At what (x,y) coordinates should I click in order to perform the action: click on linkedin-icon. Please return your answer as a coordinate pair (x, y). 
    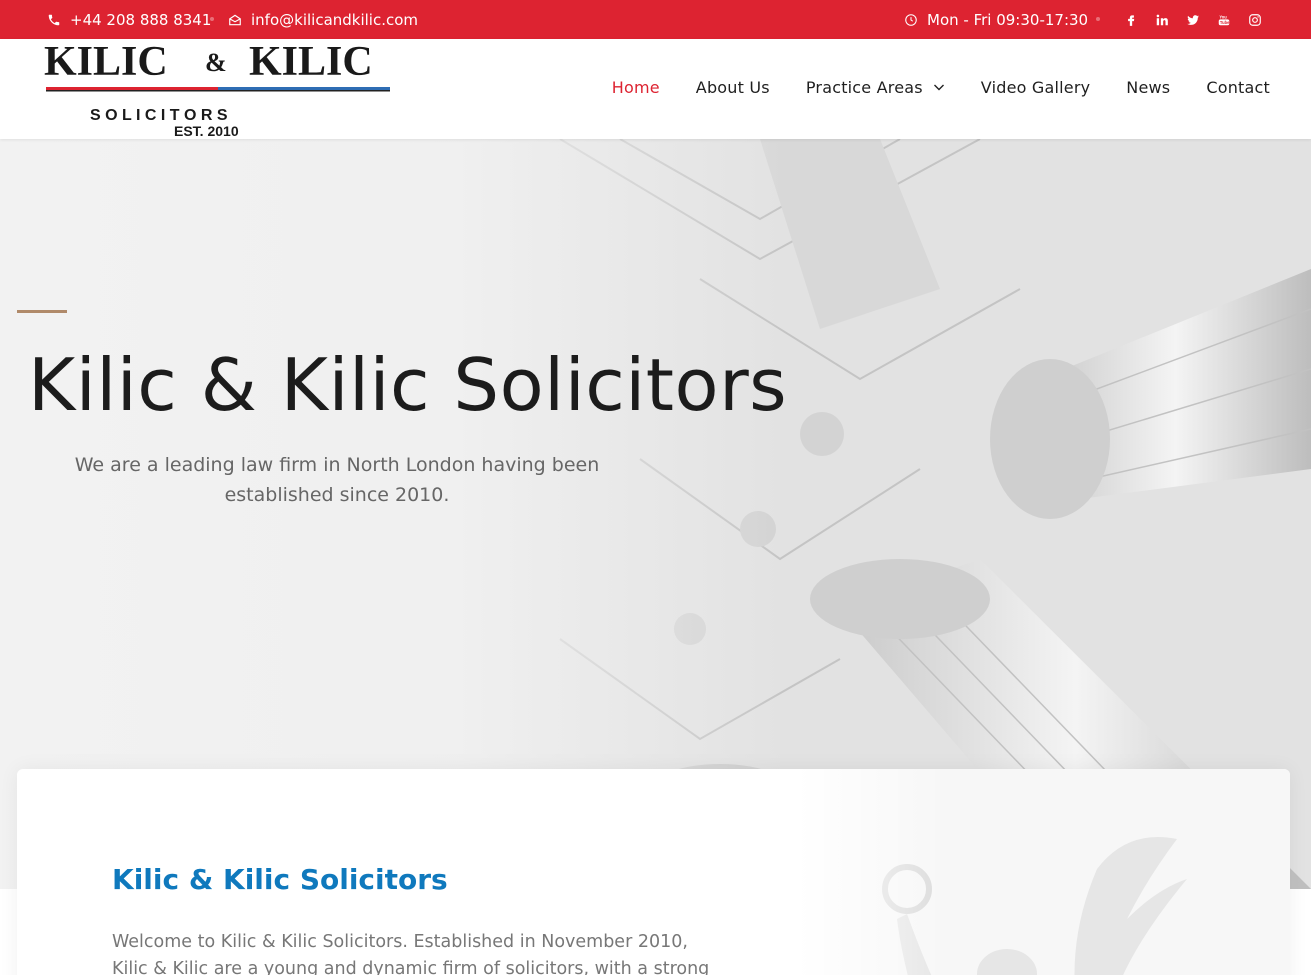
    Looking at the image, I should click on (1162, 20).